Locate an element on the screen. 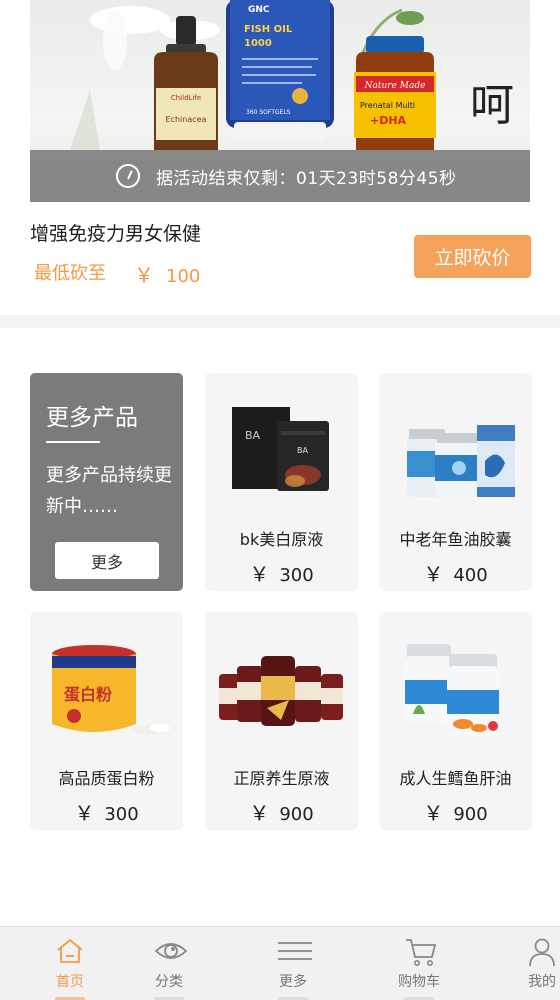 This screenshot has width=560, height=1000. product-price: ￥ 400 is located at coordinates (455, 572).